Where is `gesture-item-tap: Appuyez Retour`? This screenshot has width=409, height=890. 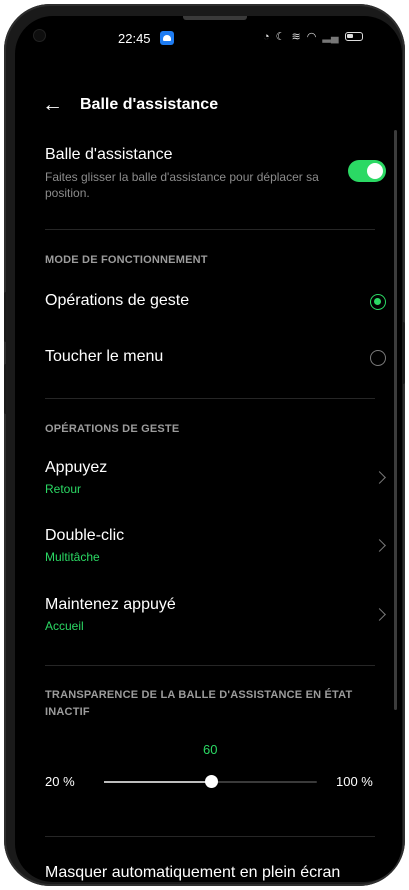 gesture-item-tap: Appuyez Retour is located at coordinates (215, 478).